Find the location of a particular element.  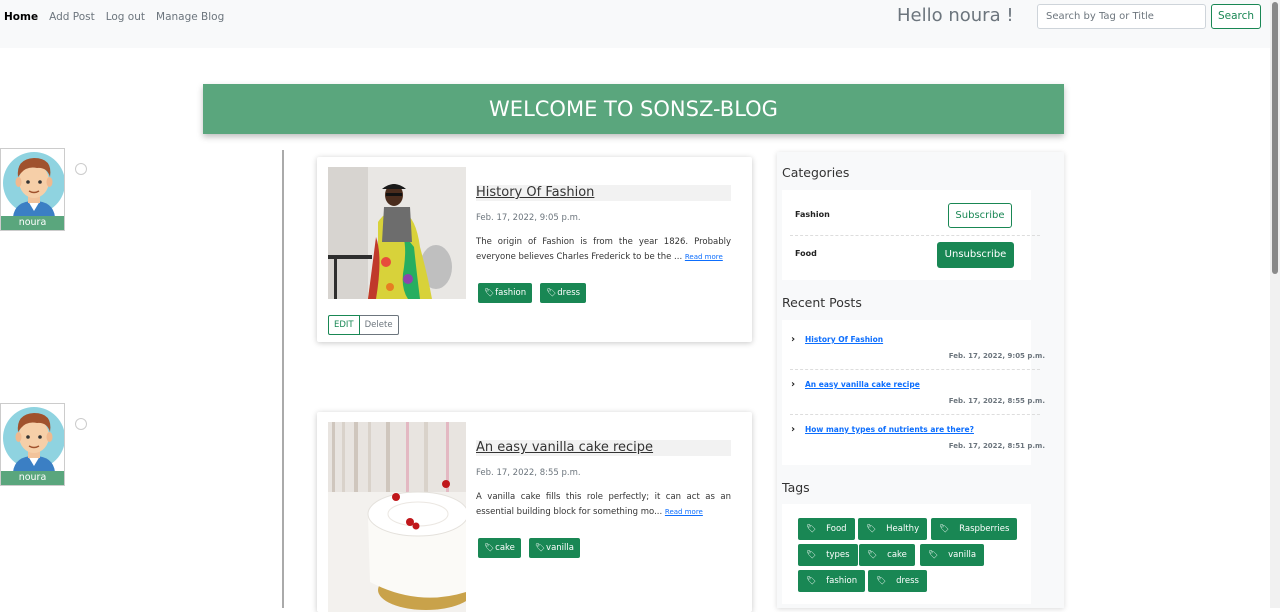

sidebar-tag-label: Raspberries is located at coordinates (984, 529).